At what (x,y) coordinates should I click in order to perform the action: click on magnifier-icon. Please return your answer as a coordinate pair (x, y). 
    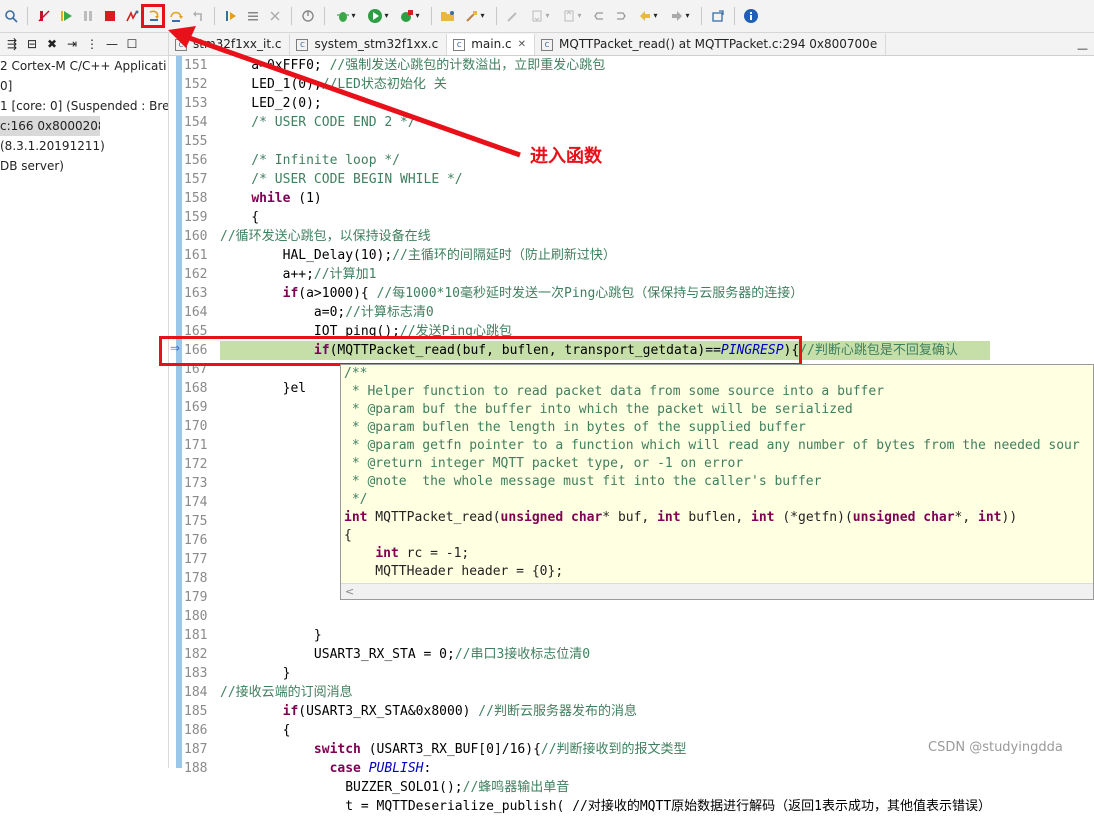
    Looking at the image, I should click on (11, 16).